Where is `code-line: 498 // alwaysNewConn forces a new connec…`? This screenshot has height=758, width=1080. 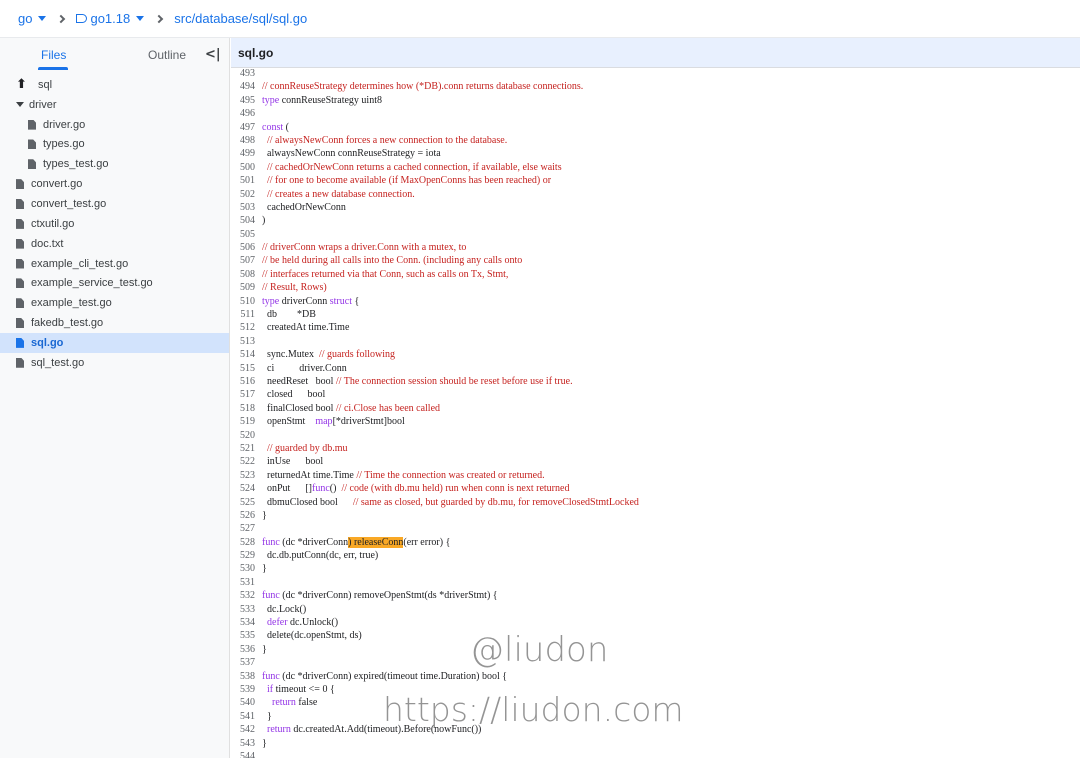 code-line: 498 // alwaysNewConn forces a new connec… is located at coordinates (435, 140).